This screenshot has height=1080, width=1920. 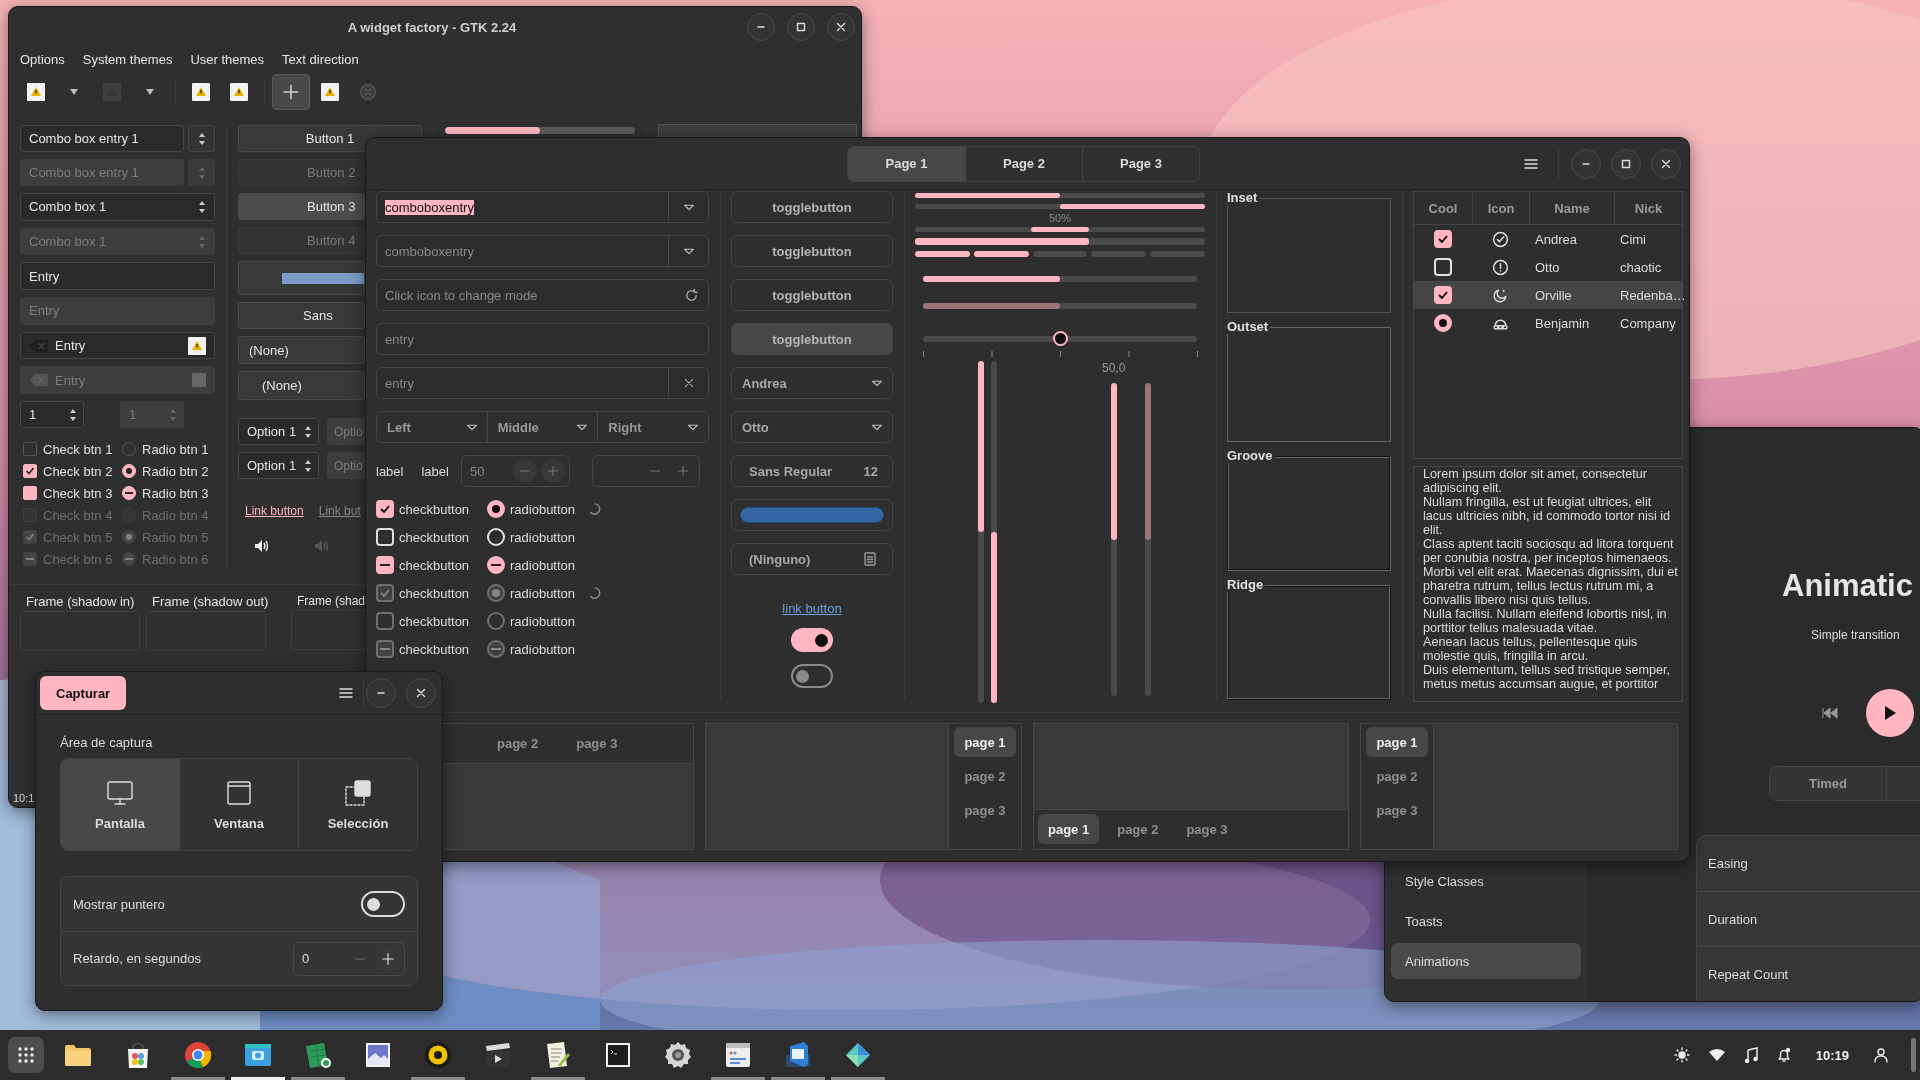 What do you see at coordinates (1486, 881) in the screenshot?
I see `sidebar-item: Style Classes` at bounding box center [1486, 881].